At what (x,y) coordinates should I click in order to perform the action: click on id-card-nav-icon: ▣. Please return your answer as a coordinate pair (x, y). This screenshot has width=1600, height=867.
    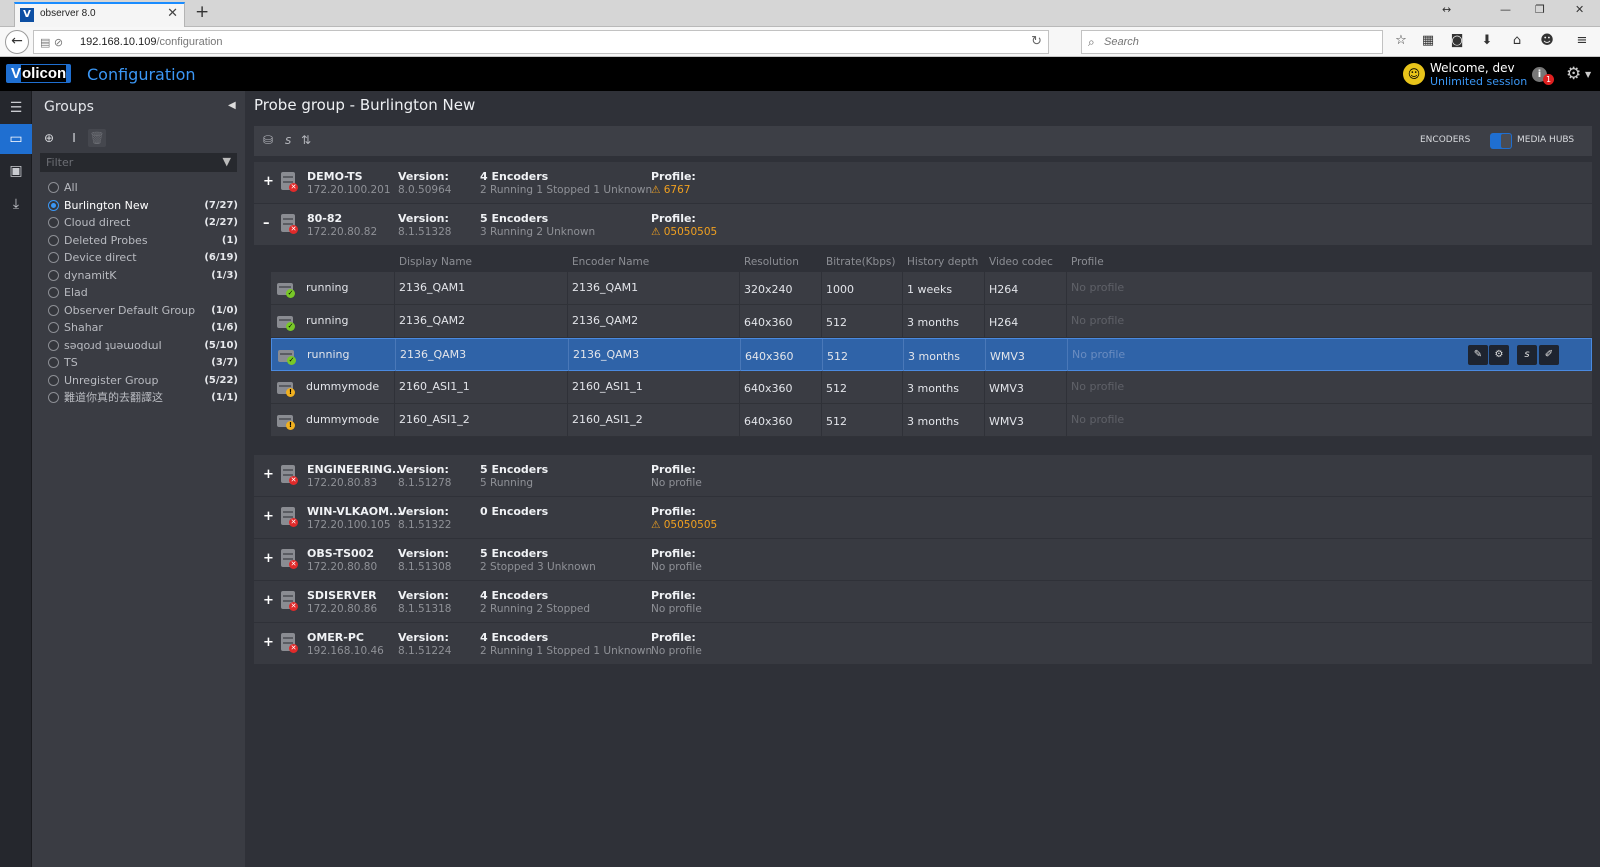
    Looking at the image, I should click on (16, 171).